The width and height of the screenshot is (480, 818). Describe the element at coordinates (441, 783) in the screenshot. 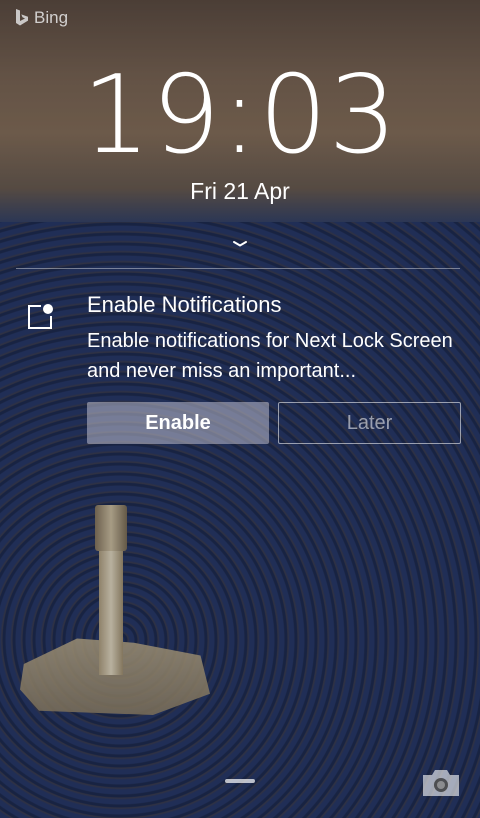

I see `camera-icon` at that location.